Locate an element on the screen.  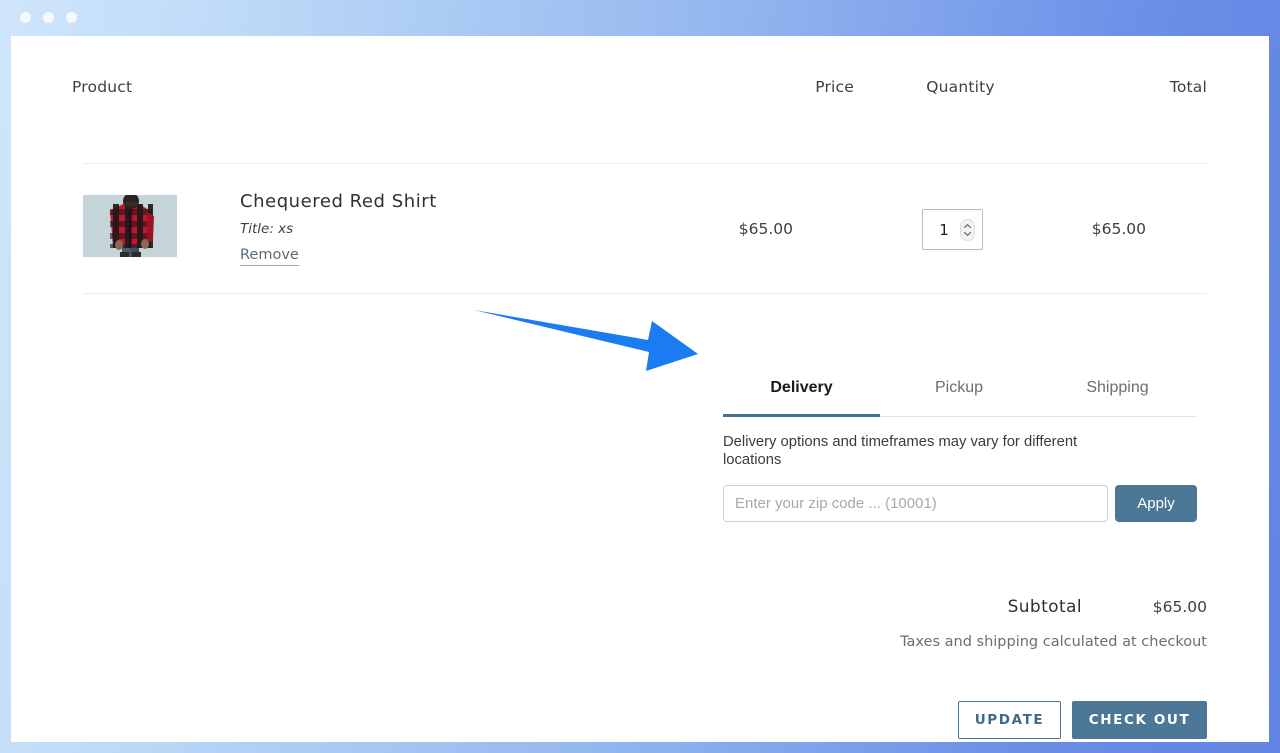
cart-actions: UPDATE CHECK OUT is located at coordinates (959, 720).